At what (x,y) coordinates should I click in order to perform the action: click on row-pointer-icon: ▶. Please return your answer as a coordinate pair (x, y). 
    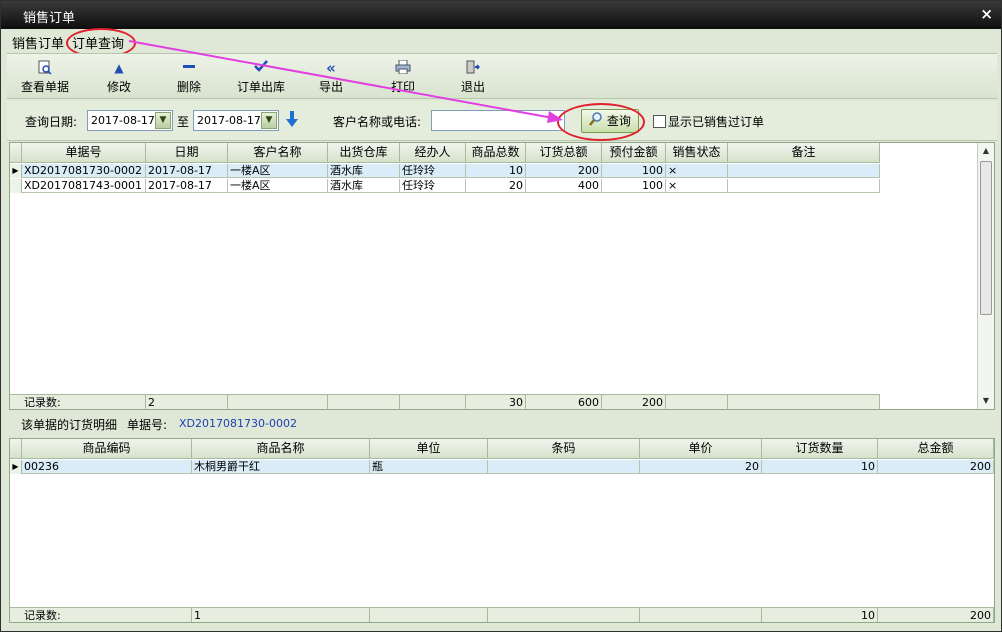
    Looking at the image, I should click on (16, 171).